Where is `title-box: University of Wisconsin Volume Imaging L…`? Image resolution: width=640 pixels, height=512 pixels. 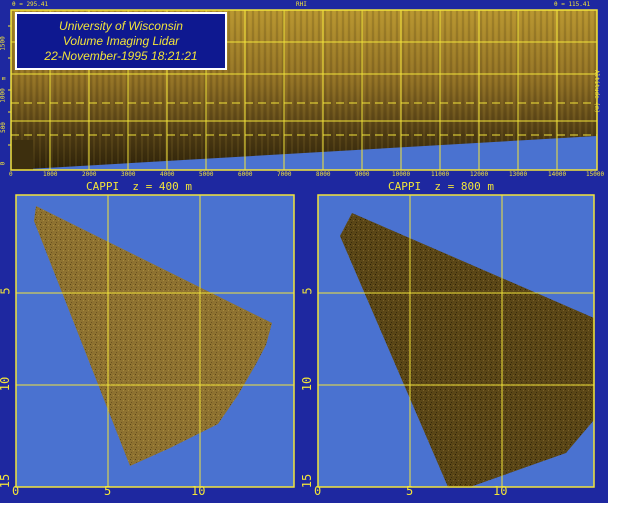
title-box: University of Wisconsin Volume Imaging L… is located at coordinates (121, 41).